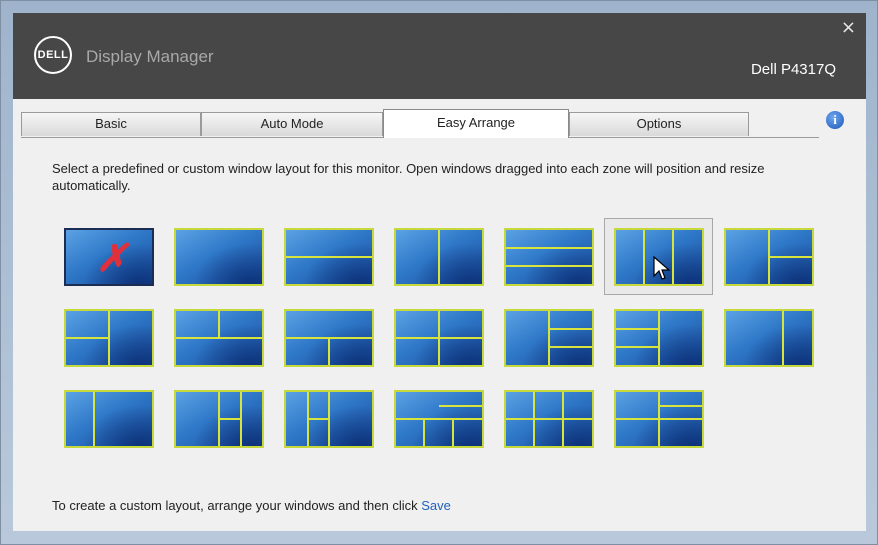 The image size is (878, 545). I want to click on layout-six-grid-tile, so click(549, 419).